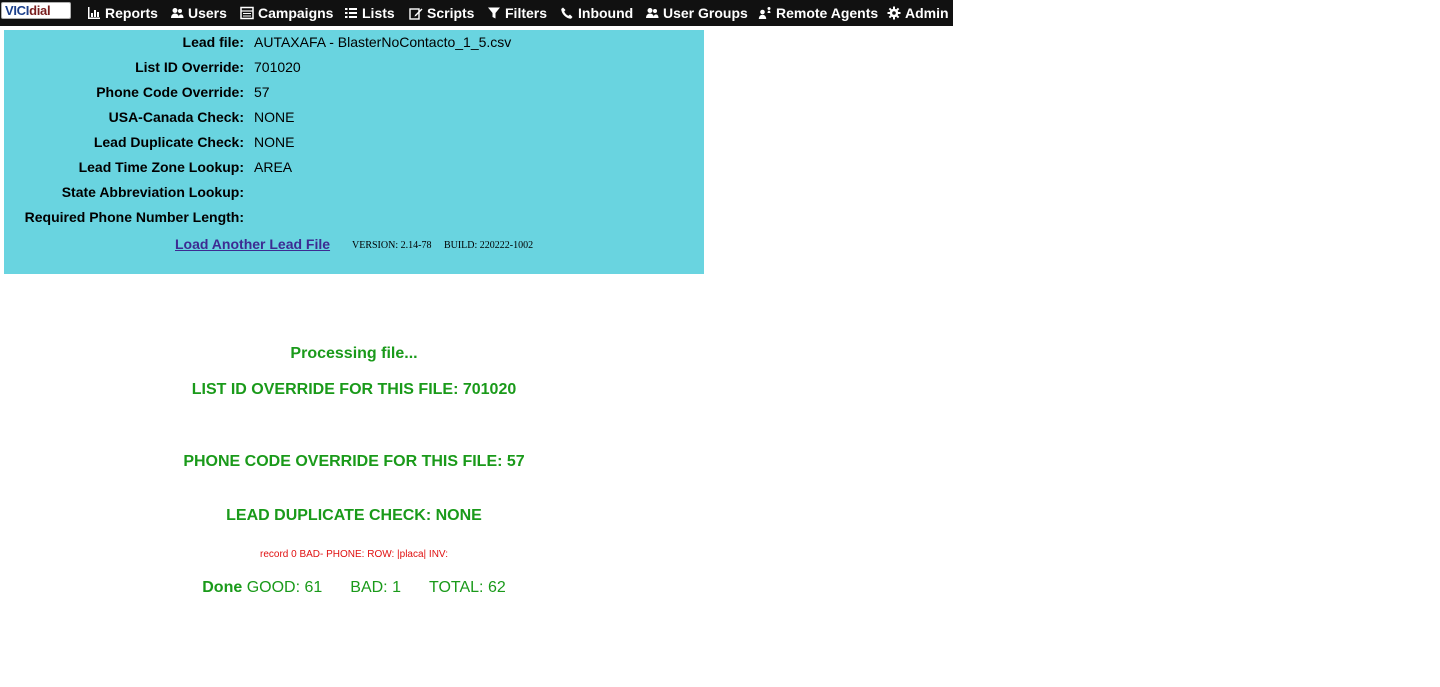 The image size is (1440, 687). What do you see at coordinates (894, 13) in the screenshot?
I see `gear-icon` at bounding box center [894, 13].